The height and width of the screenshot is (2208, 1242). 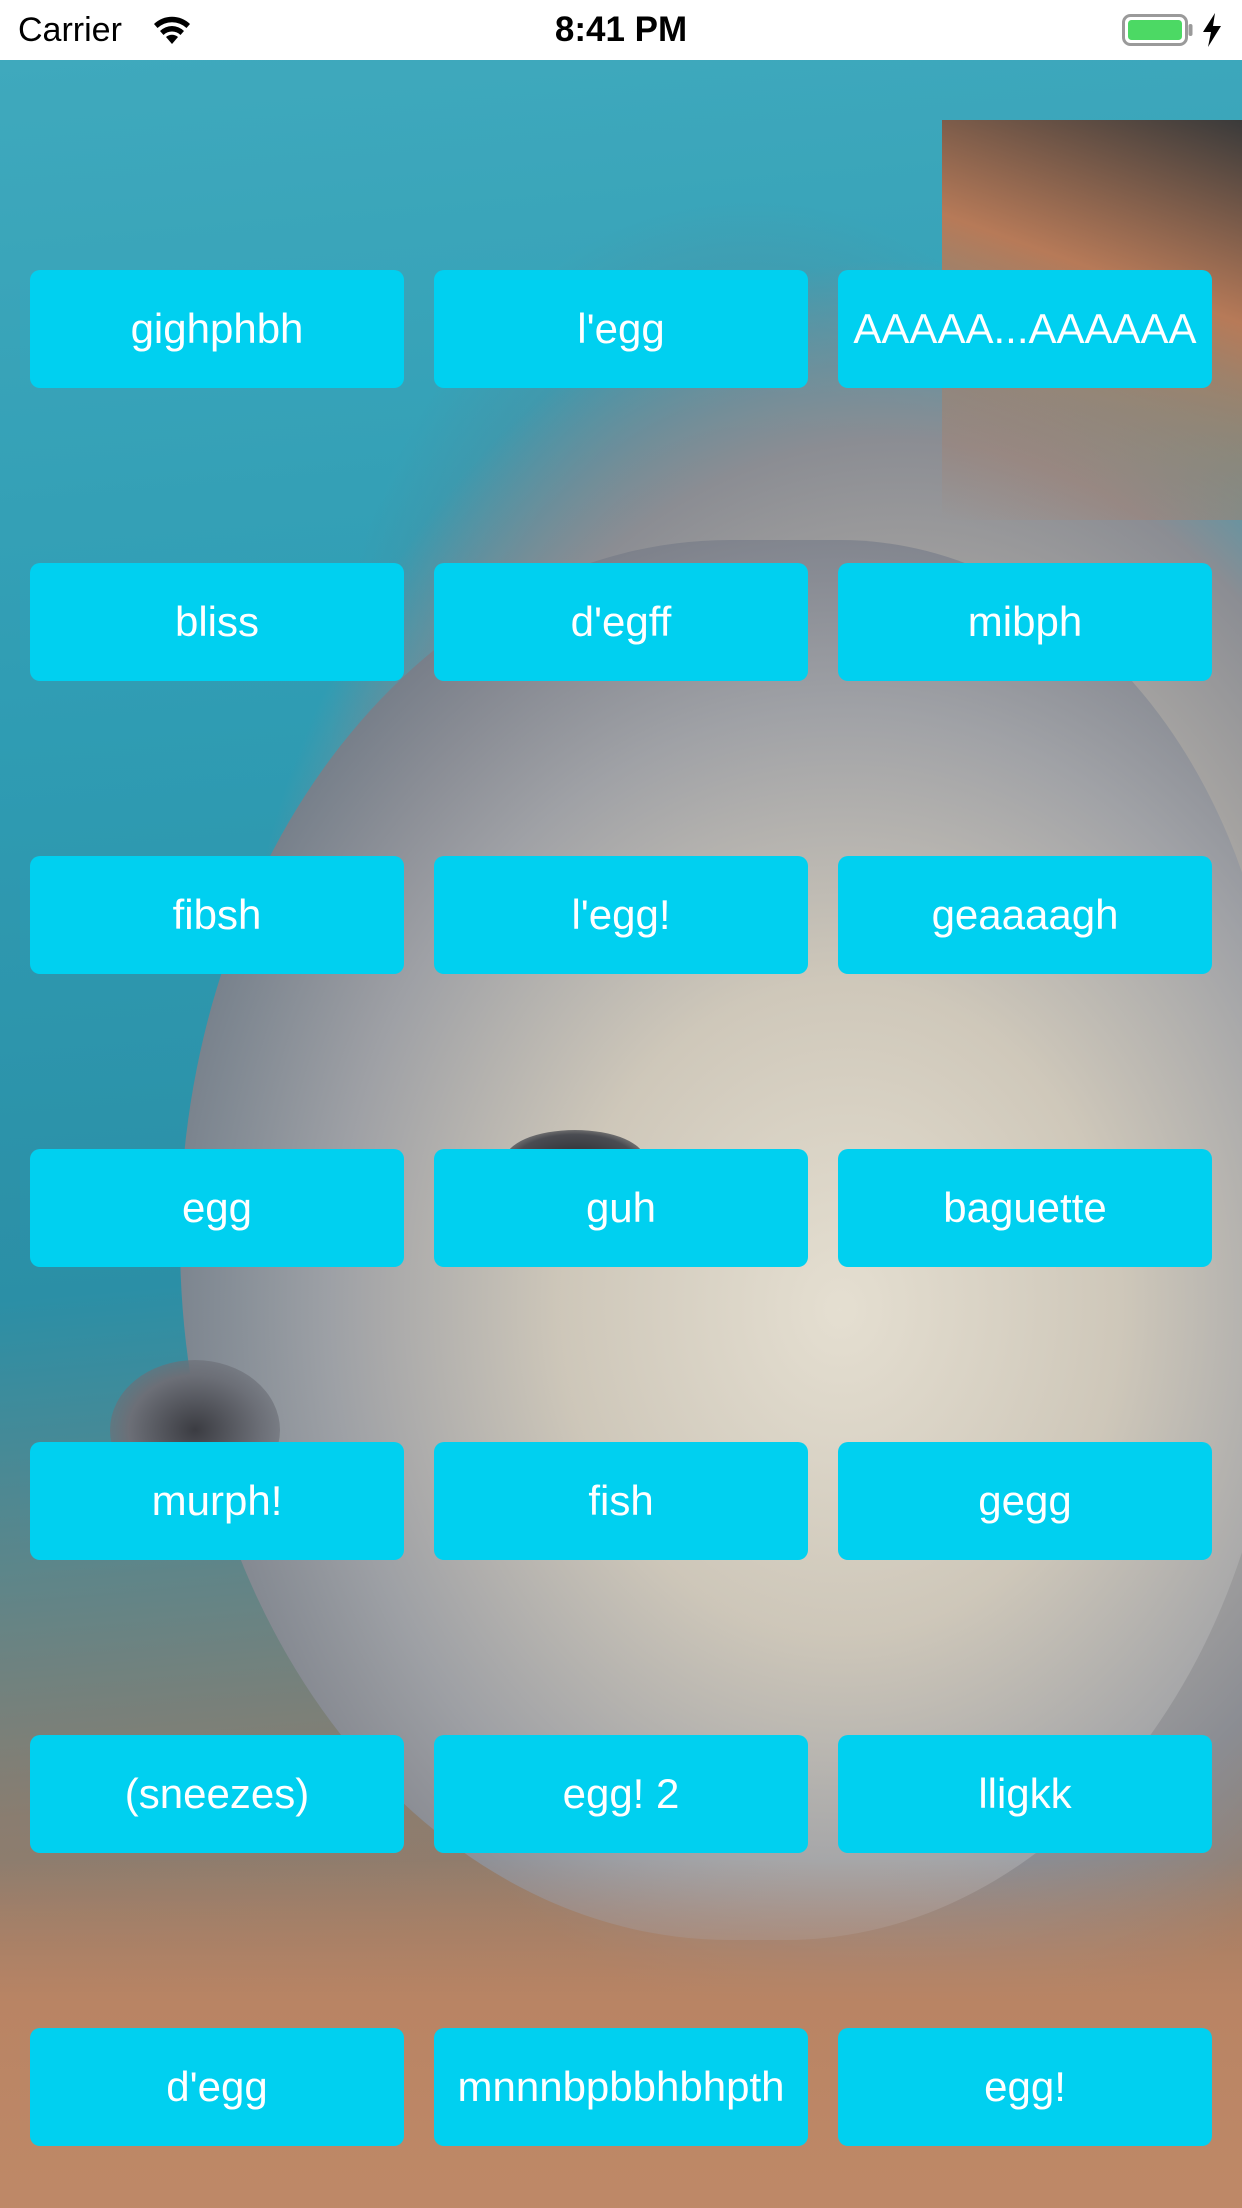 I want to click on sound-button: guh, so click(x=621, y=1208).